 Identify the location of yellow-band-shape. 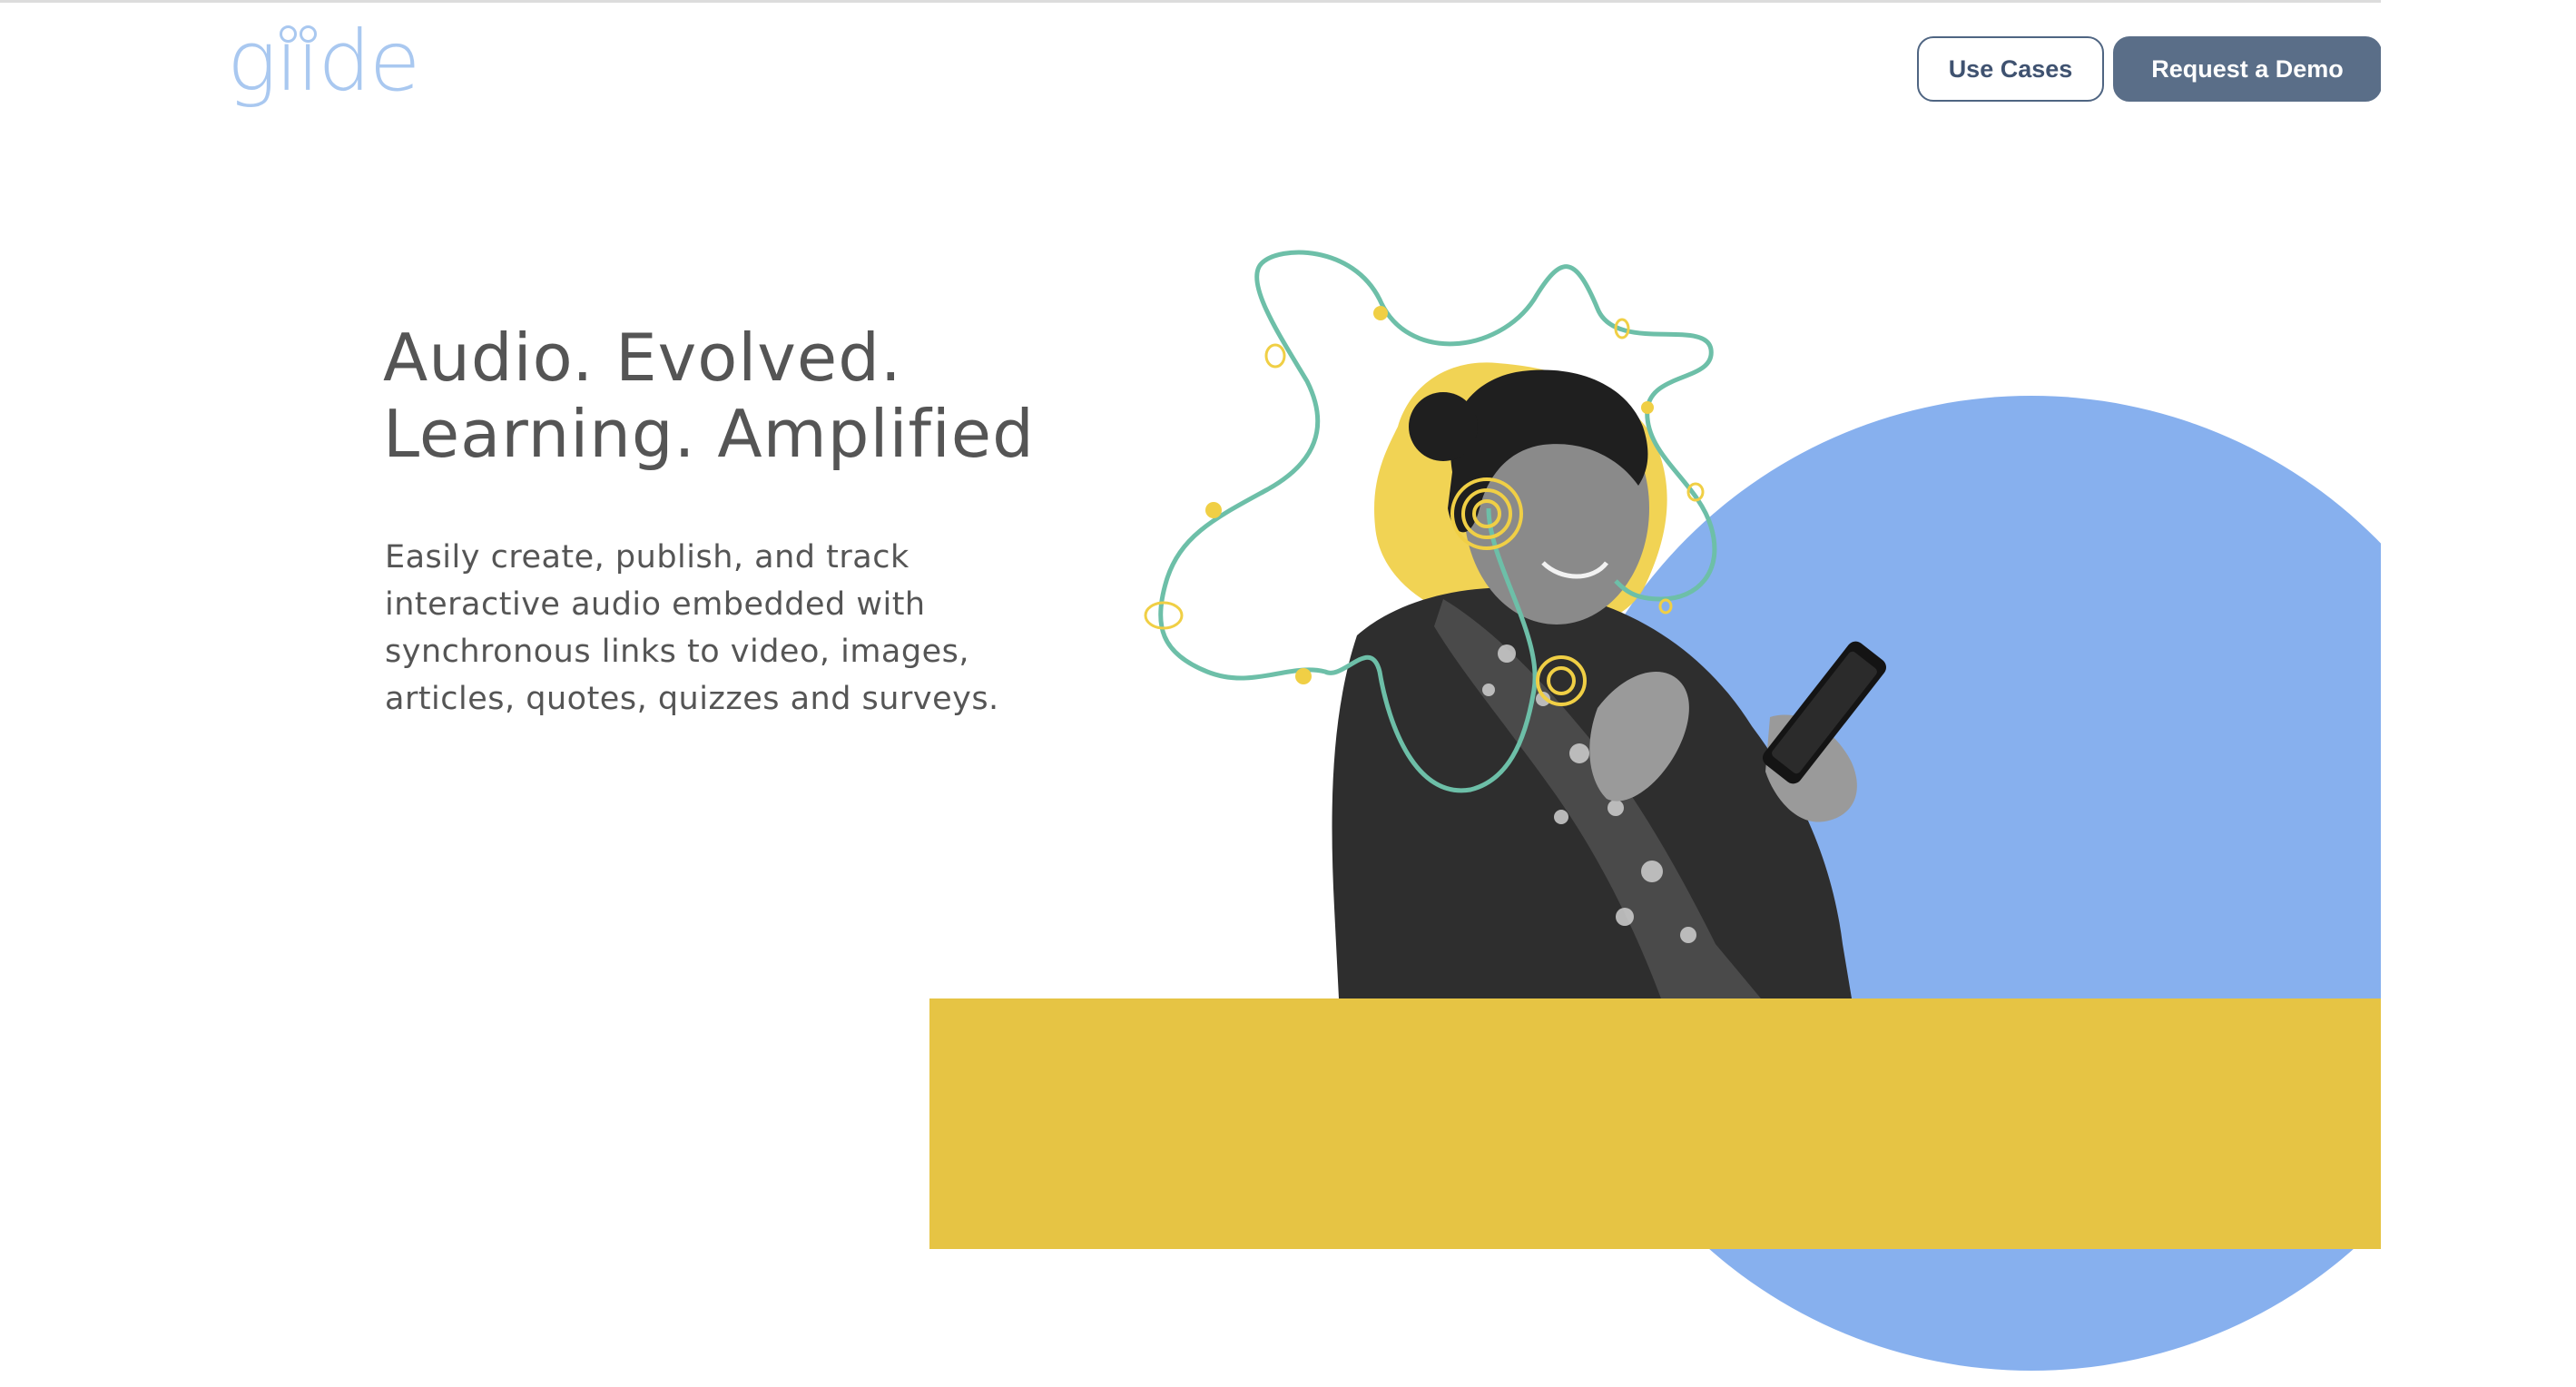
(1655, 1123).